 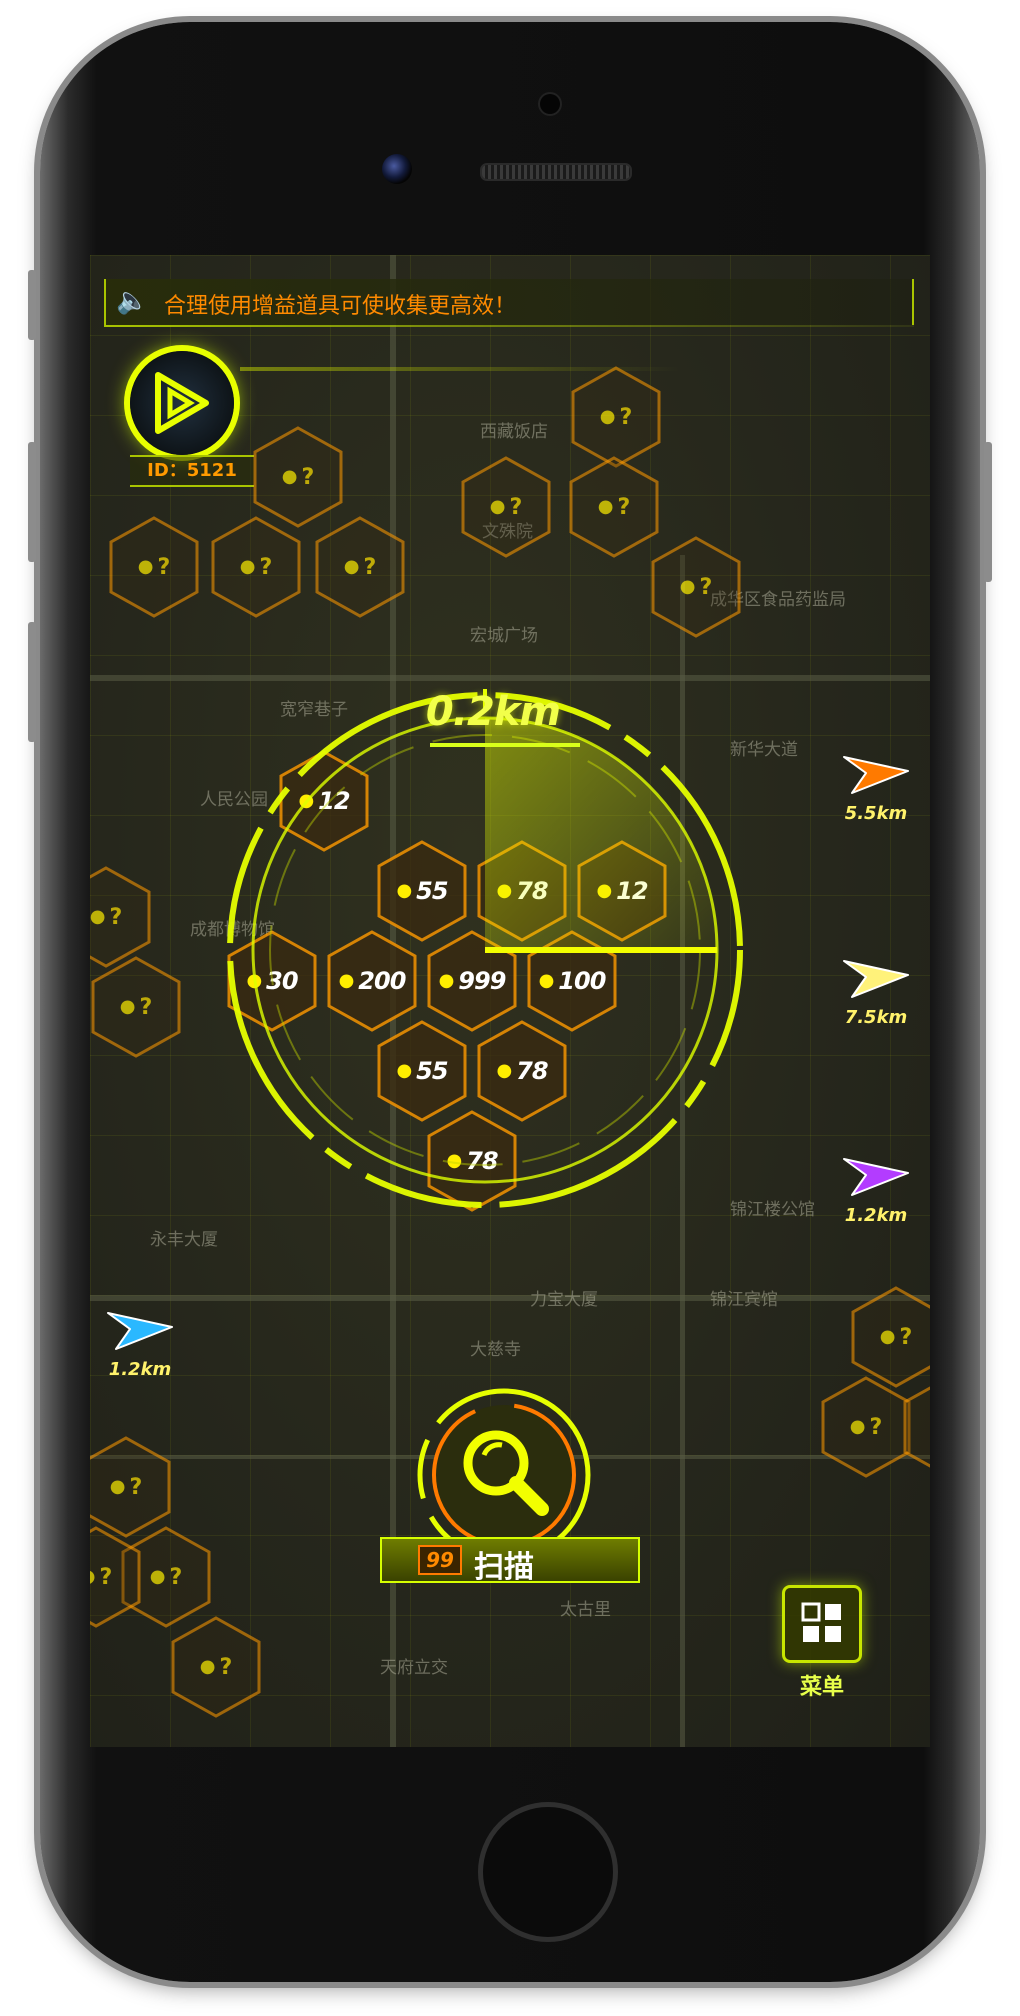 I want to click on speaker-icon: 🔈, so click(x=132, y=301).